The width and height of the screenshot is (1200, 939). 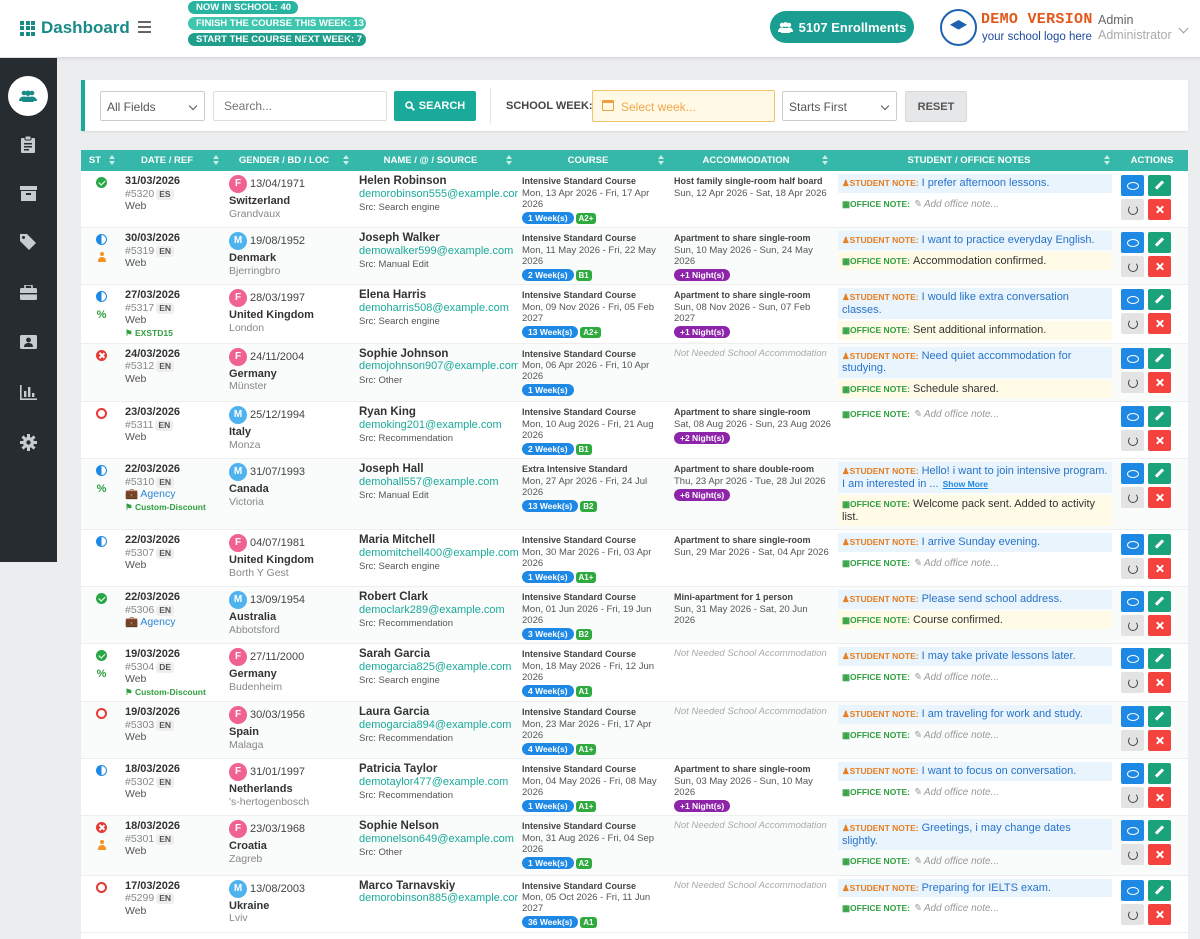 I want to click on column-header: COURSE, so click(x=594, y=160).